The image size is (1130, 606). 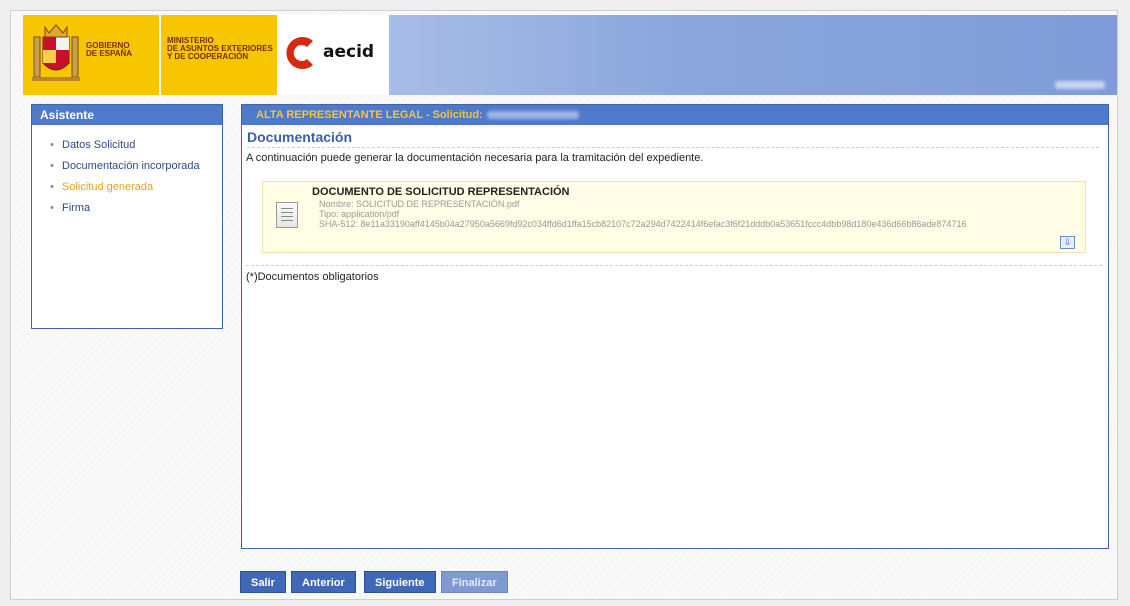 I want to click on document-type: Tipo: application/pdf, so click(x=359, y=214).